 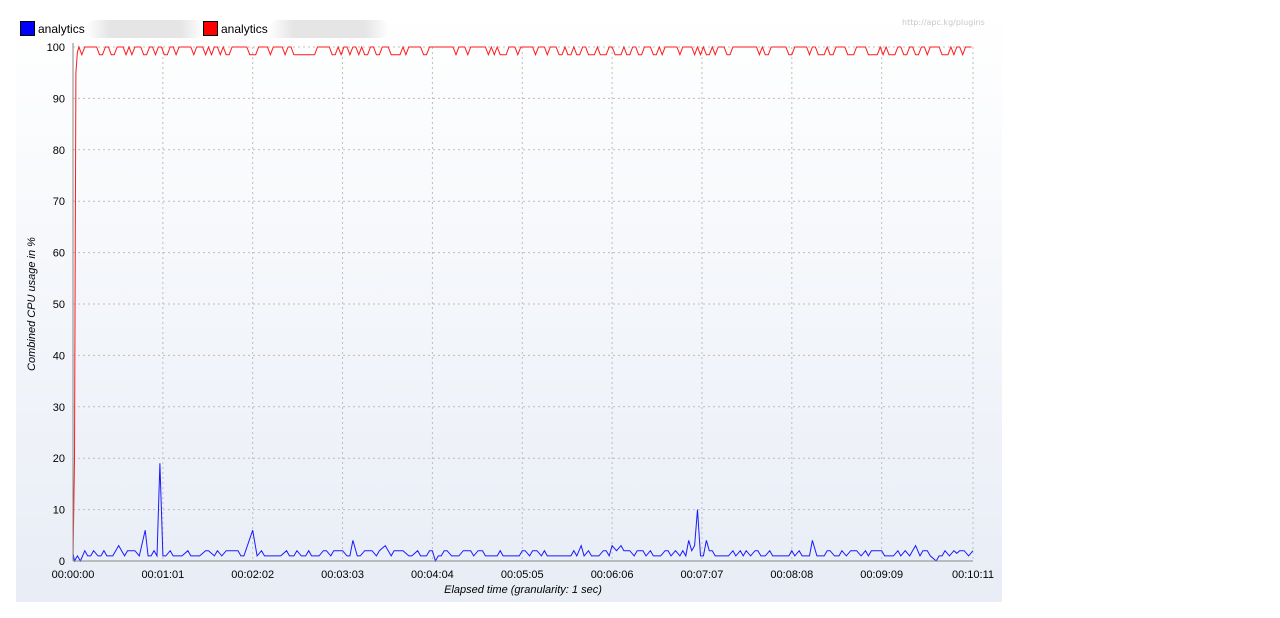 What do you see at coordinates (791, 575) in the screenshot?
I see `x-tick-label-00:08:08: 00:08:08` at bounding box center [791, 575].